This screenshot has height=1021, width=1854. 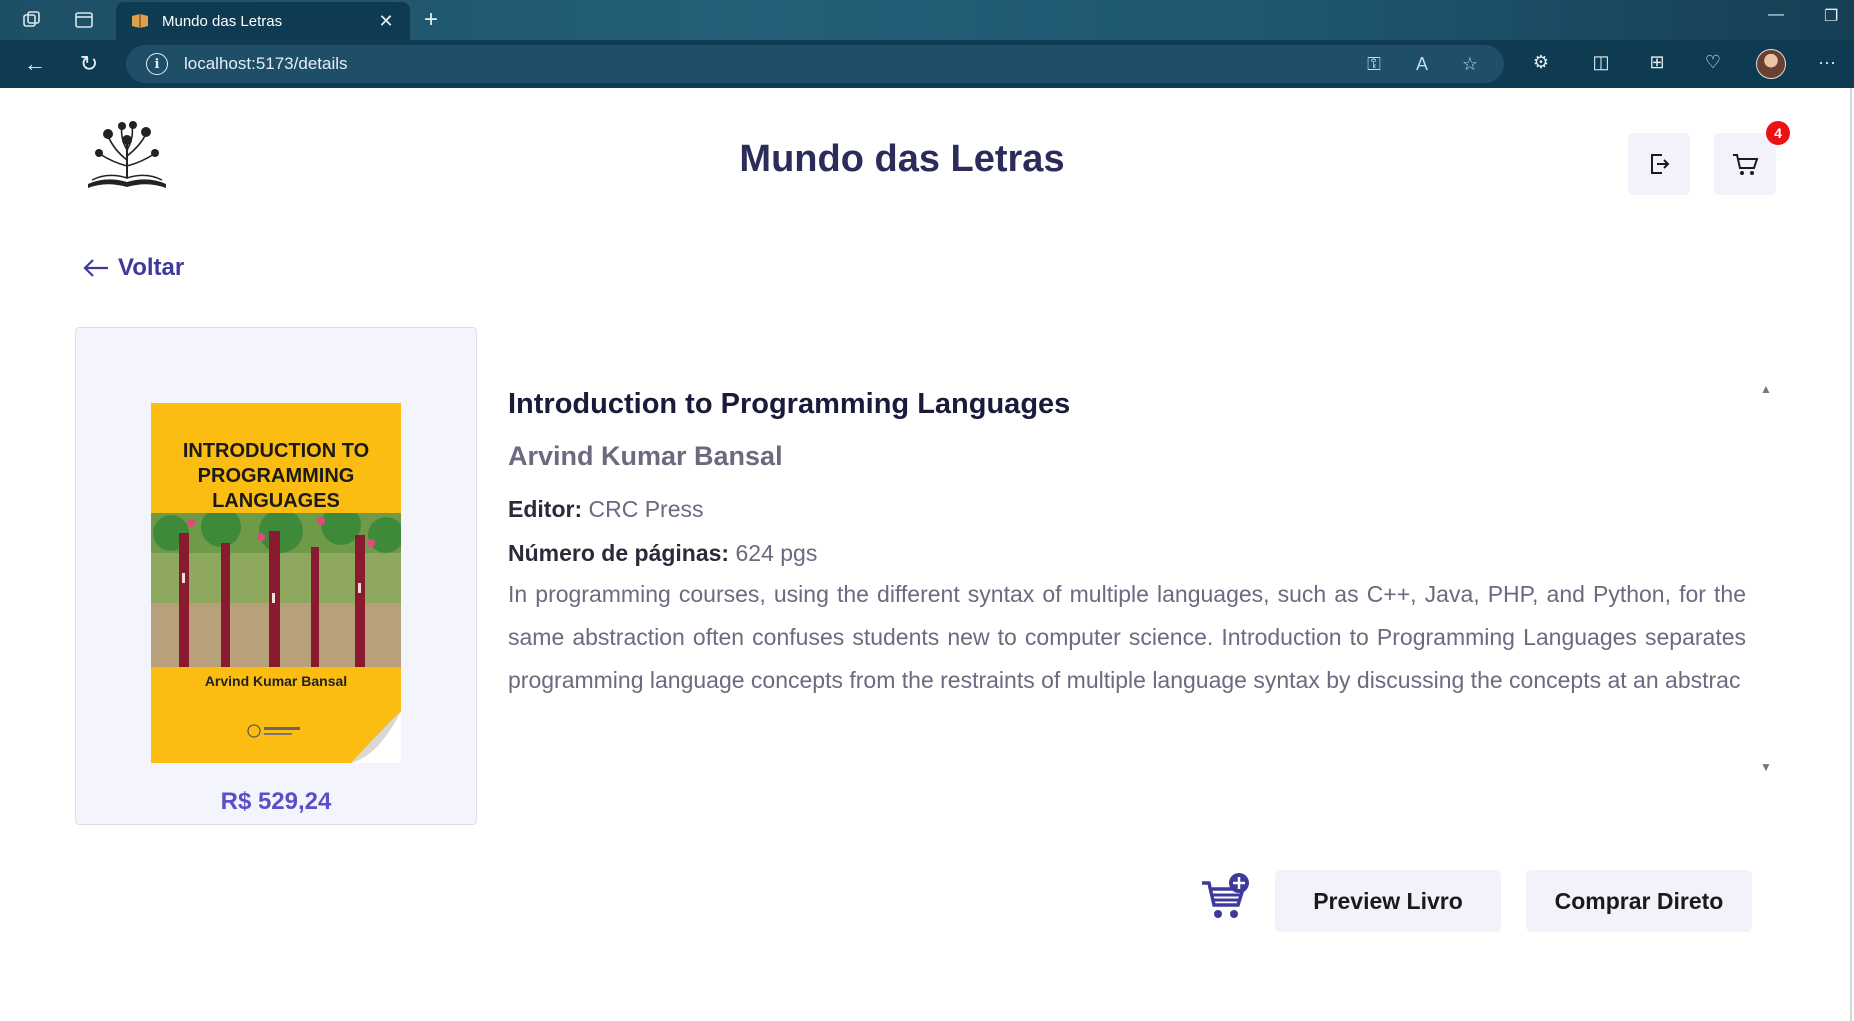 I want to click on add-to-cart-icon, so click(x=1226, y=897).